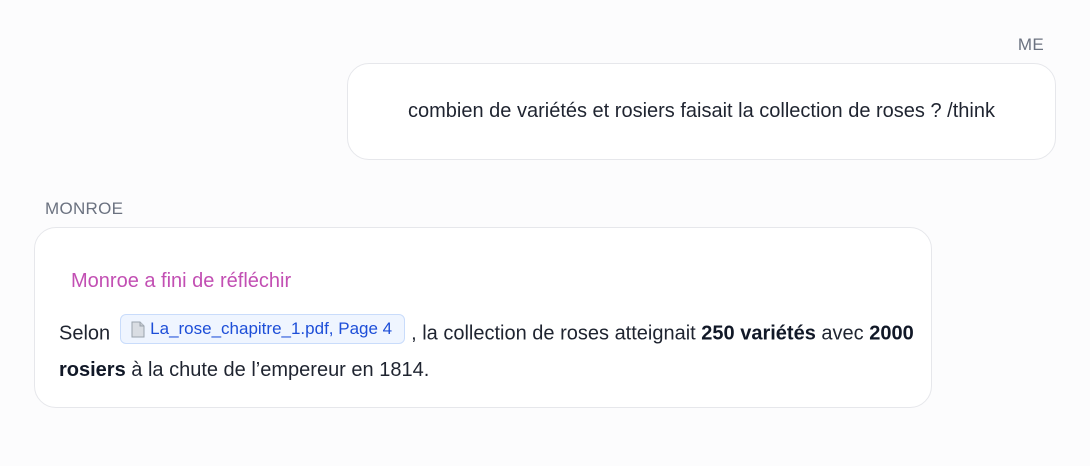 This screenshot has height=466, width=1090. What do you see at coordinates (1030, 44) in the screenshot?
I see `user-speaker-label: ME` at bounding box center [1030, 44].